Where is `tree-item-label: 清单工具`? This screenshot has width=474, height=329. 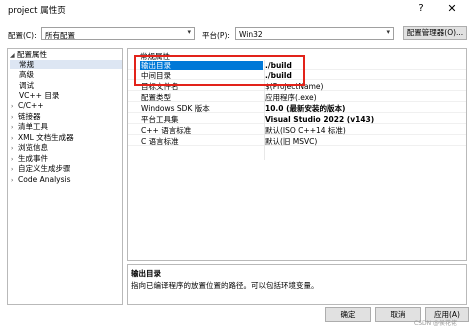
tree-item-label: 清单工具 is located at coordinates (33, 126).